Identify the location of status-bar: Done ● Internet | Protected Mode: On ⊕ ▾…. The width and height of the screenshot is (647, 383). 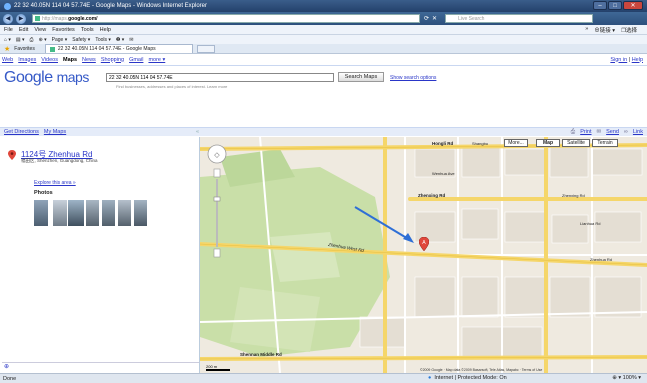
(323, 378).